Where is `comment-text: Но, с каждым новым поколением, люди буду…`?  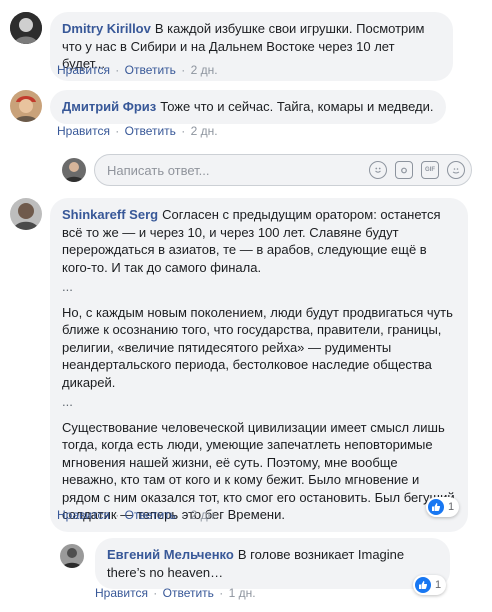 comment-text: Но, с каждым новым поколением, люди буду… is located at coordinates (257, 347).